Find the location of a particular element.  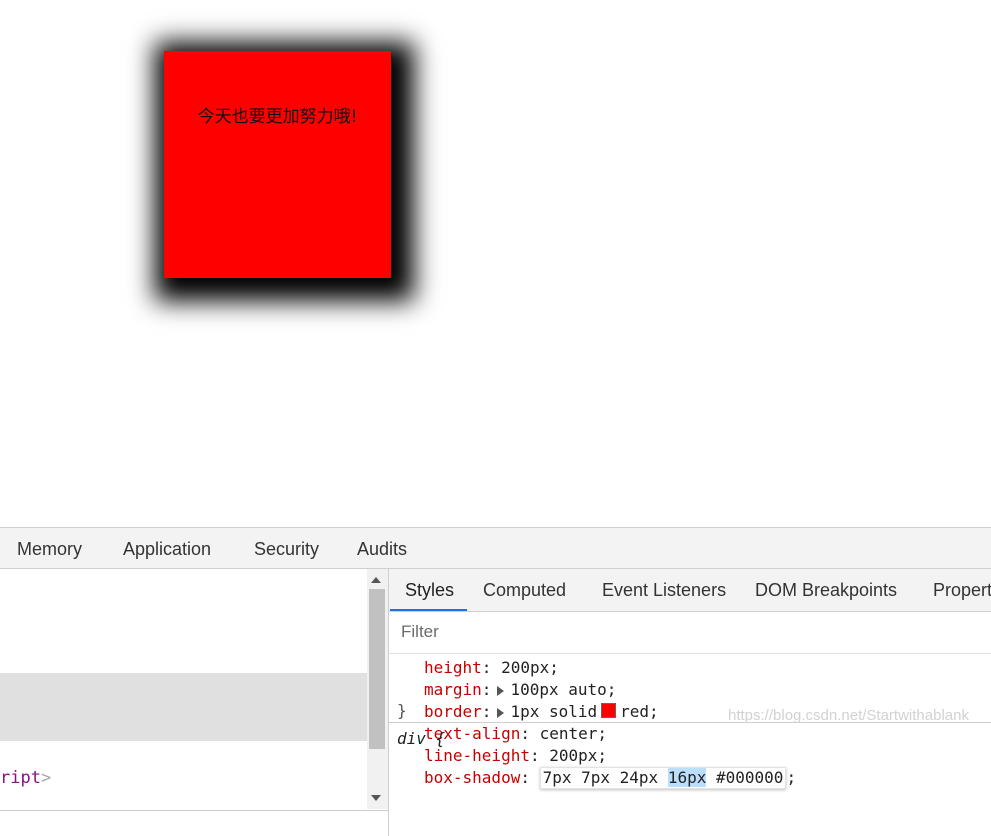

scroll-down-arrow-icon is located at coordinates (376, 798).